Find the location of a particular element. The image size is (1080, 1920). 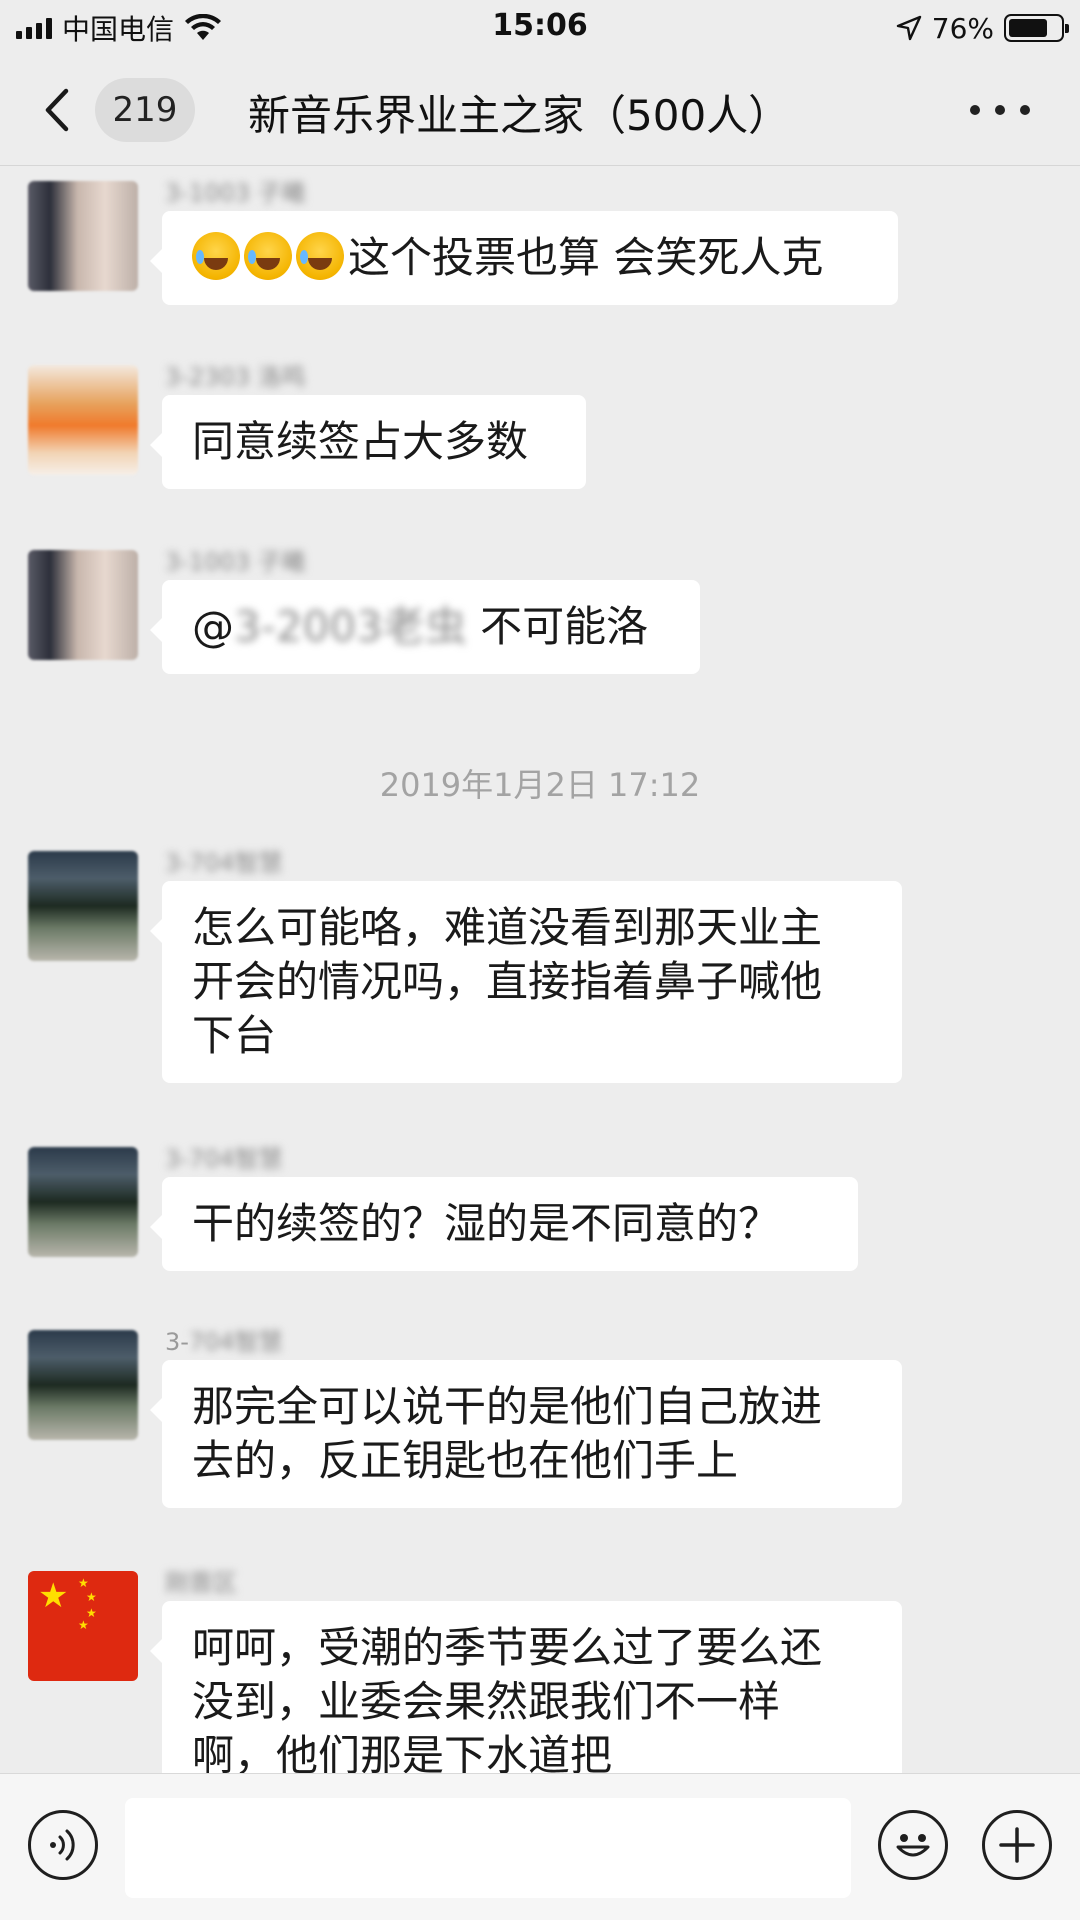

message-line: 下台 is located at coordinates (234, 1035).